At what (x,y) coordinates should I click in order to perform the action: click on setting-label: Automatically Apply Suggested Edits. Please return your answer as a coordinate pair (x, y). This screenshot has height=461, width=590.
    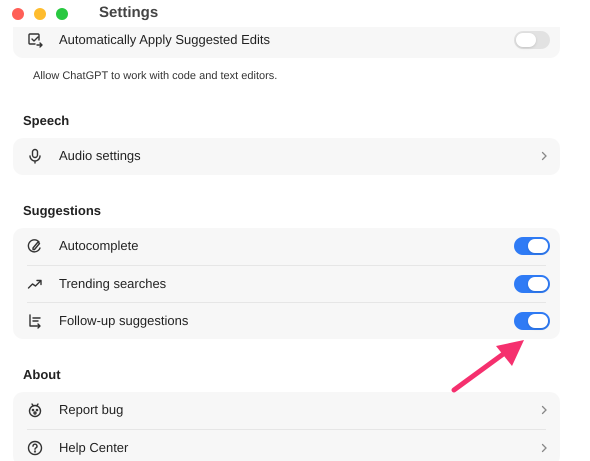
    Looking at the image, I should click on (165, 39).